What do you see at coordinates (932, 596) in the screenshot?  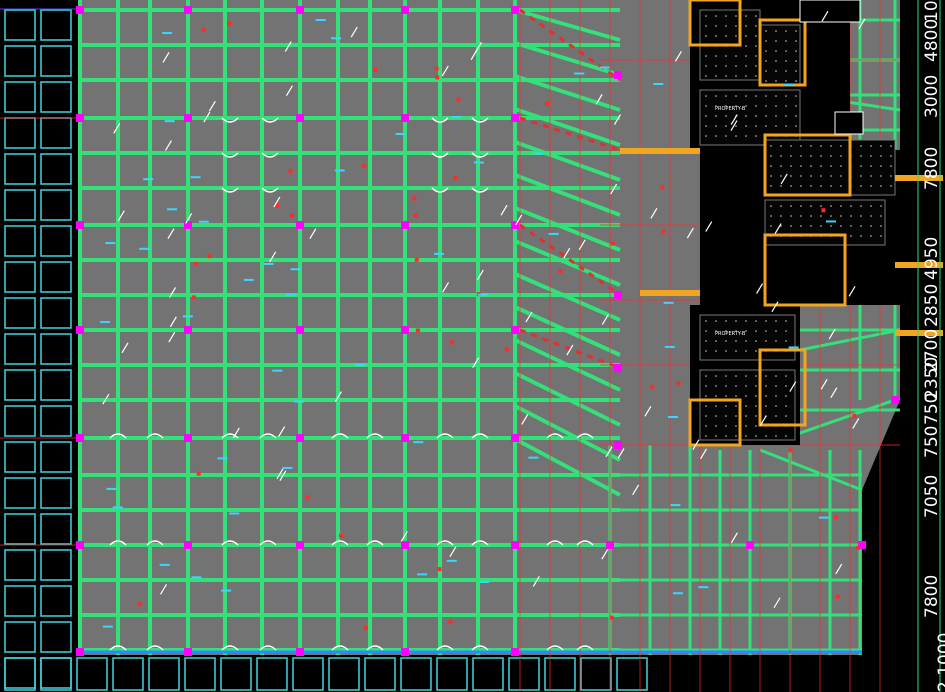 I see `dim-7800-bottom: 7800` at bounding box center [932, 596].